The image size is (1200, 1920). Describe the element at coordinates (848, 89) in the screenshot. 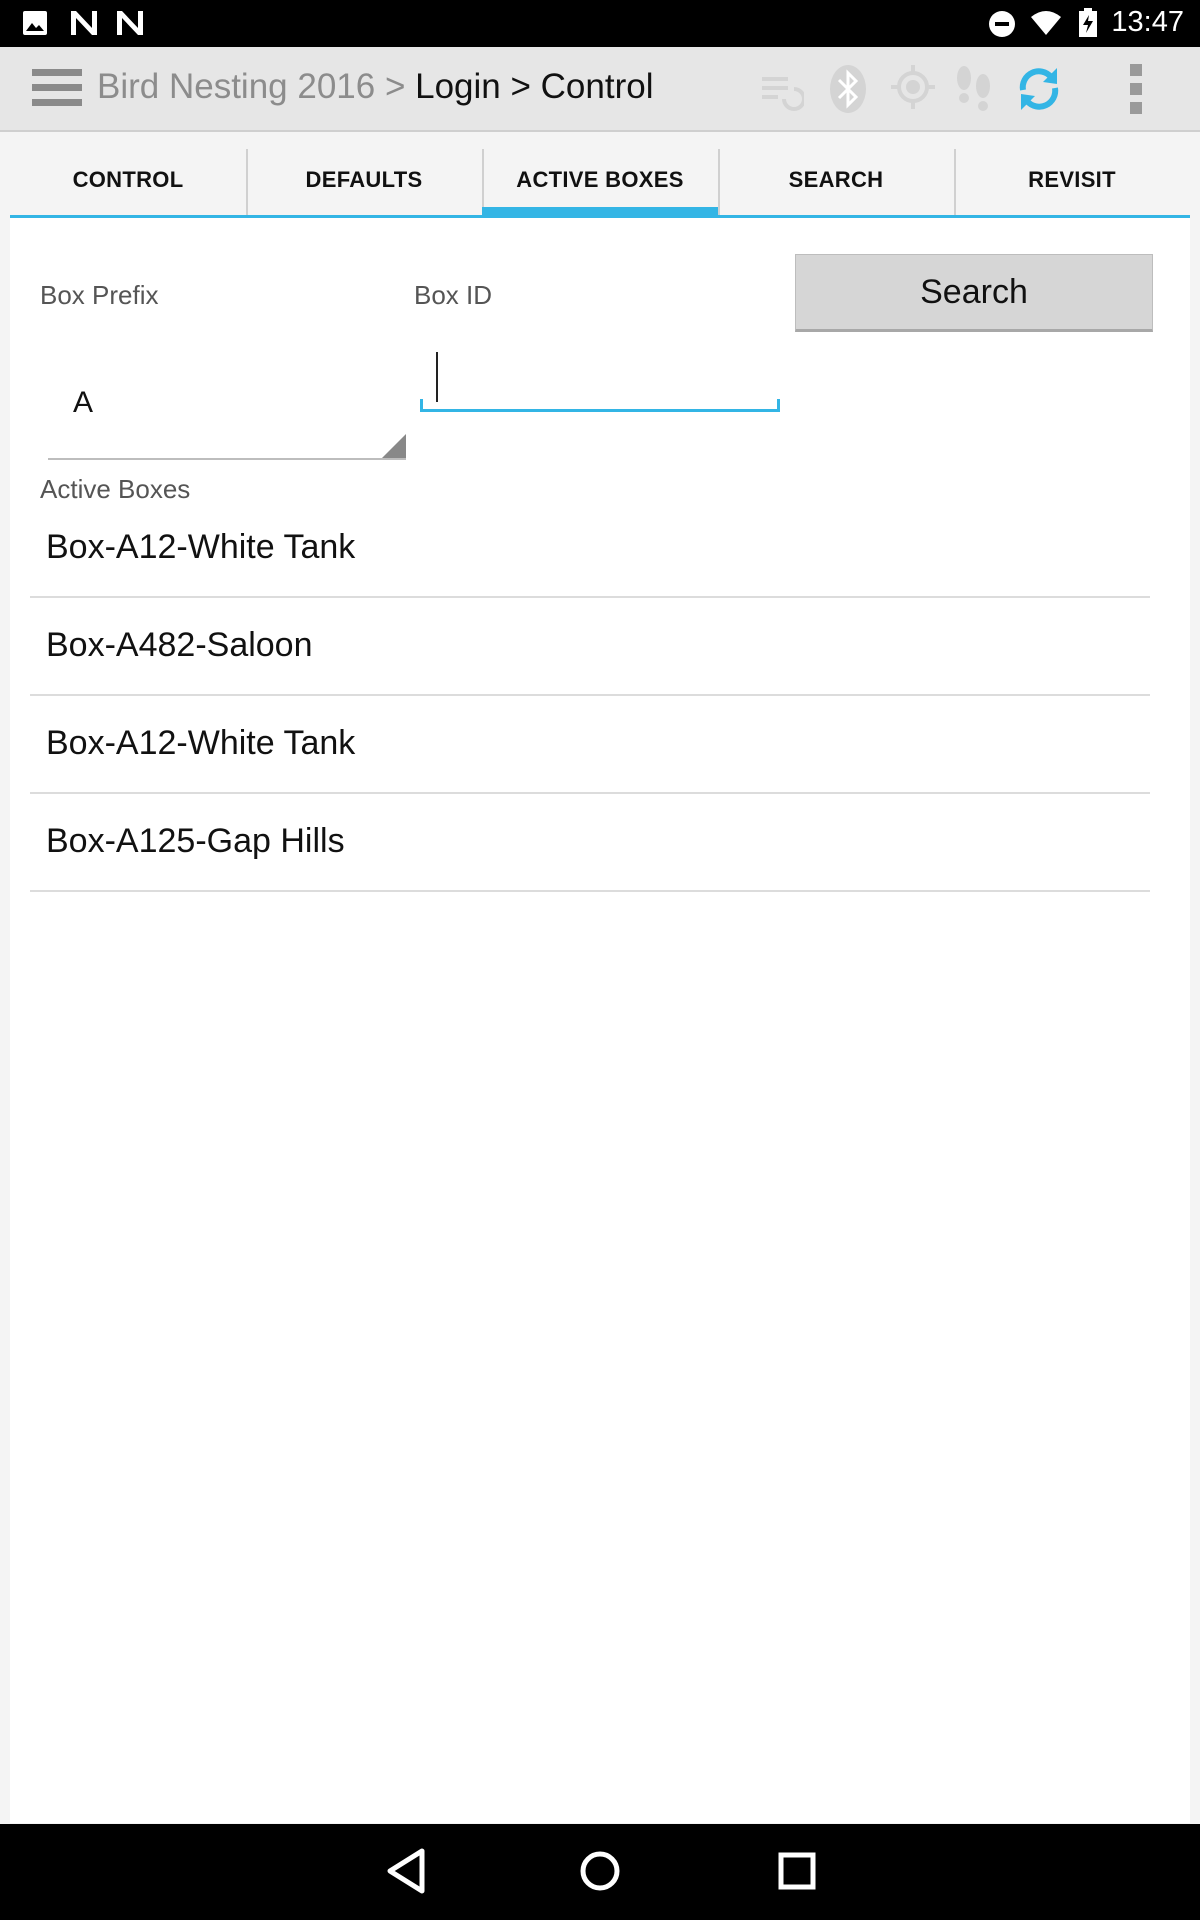

I see `bluetooth-icon` at that location.